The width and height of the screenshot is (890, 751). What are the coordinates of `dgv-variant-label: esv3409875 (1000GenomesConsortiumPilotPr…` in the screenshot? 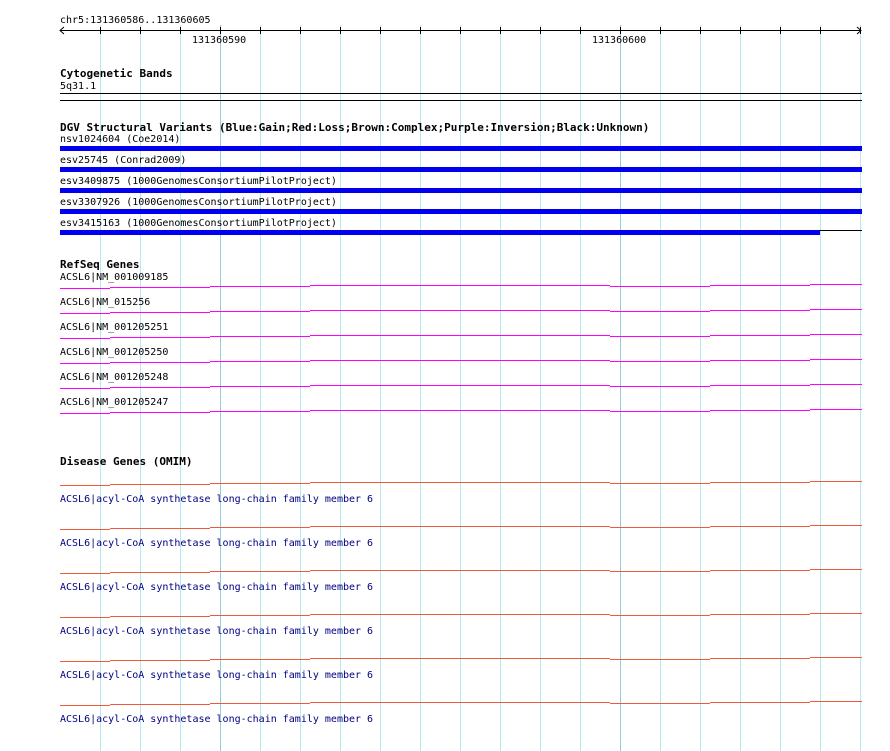 It's located at (198, 181).